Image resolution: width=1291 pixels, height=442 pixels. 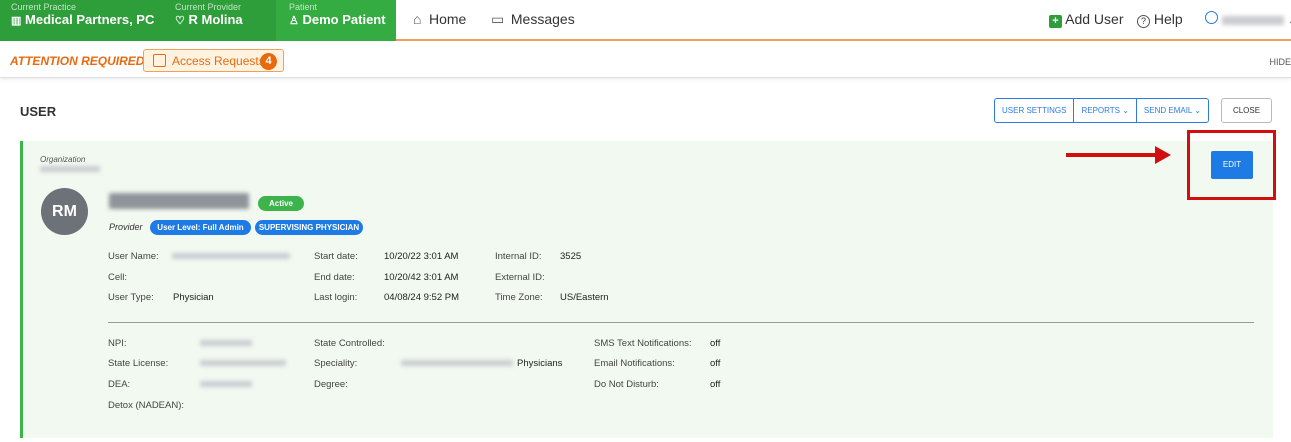 What do you see at coordinates (626, 384) in the screenshot?
I see `do-not-disturb-label: Do Not Disturb:` at bounding box center [626, 384].